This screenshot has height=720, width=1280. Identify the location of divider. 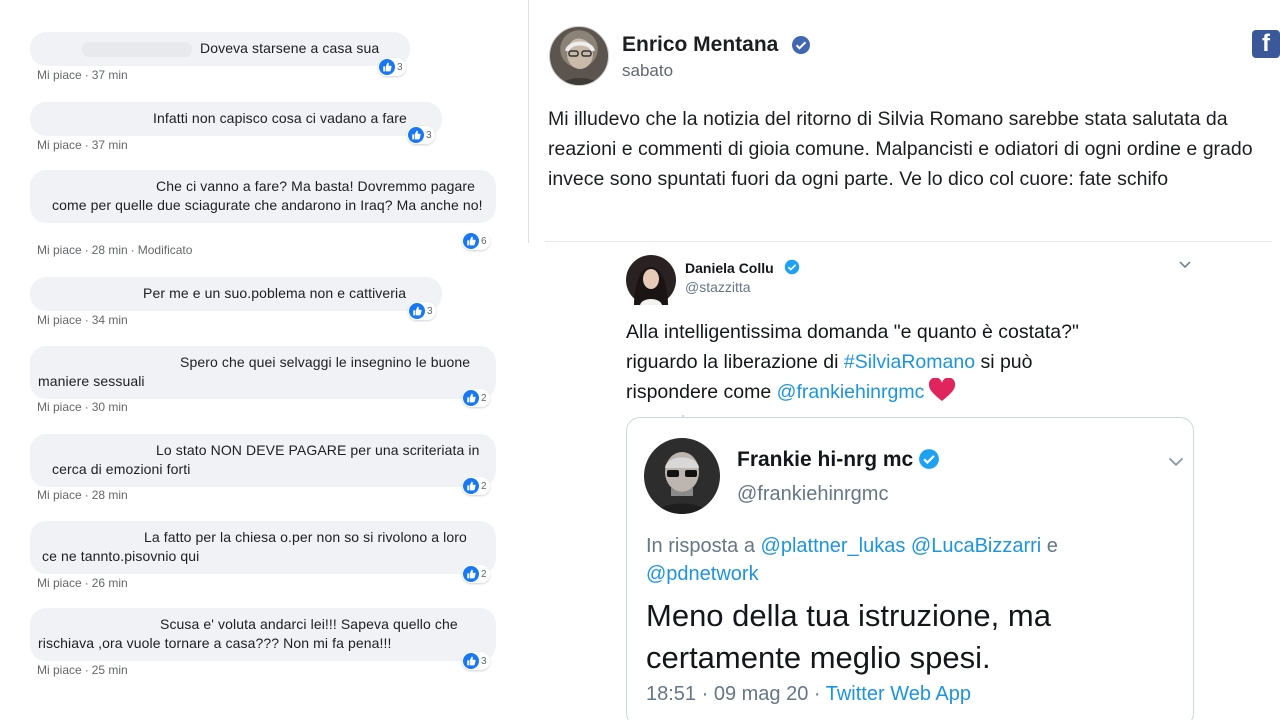
(908, 241).